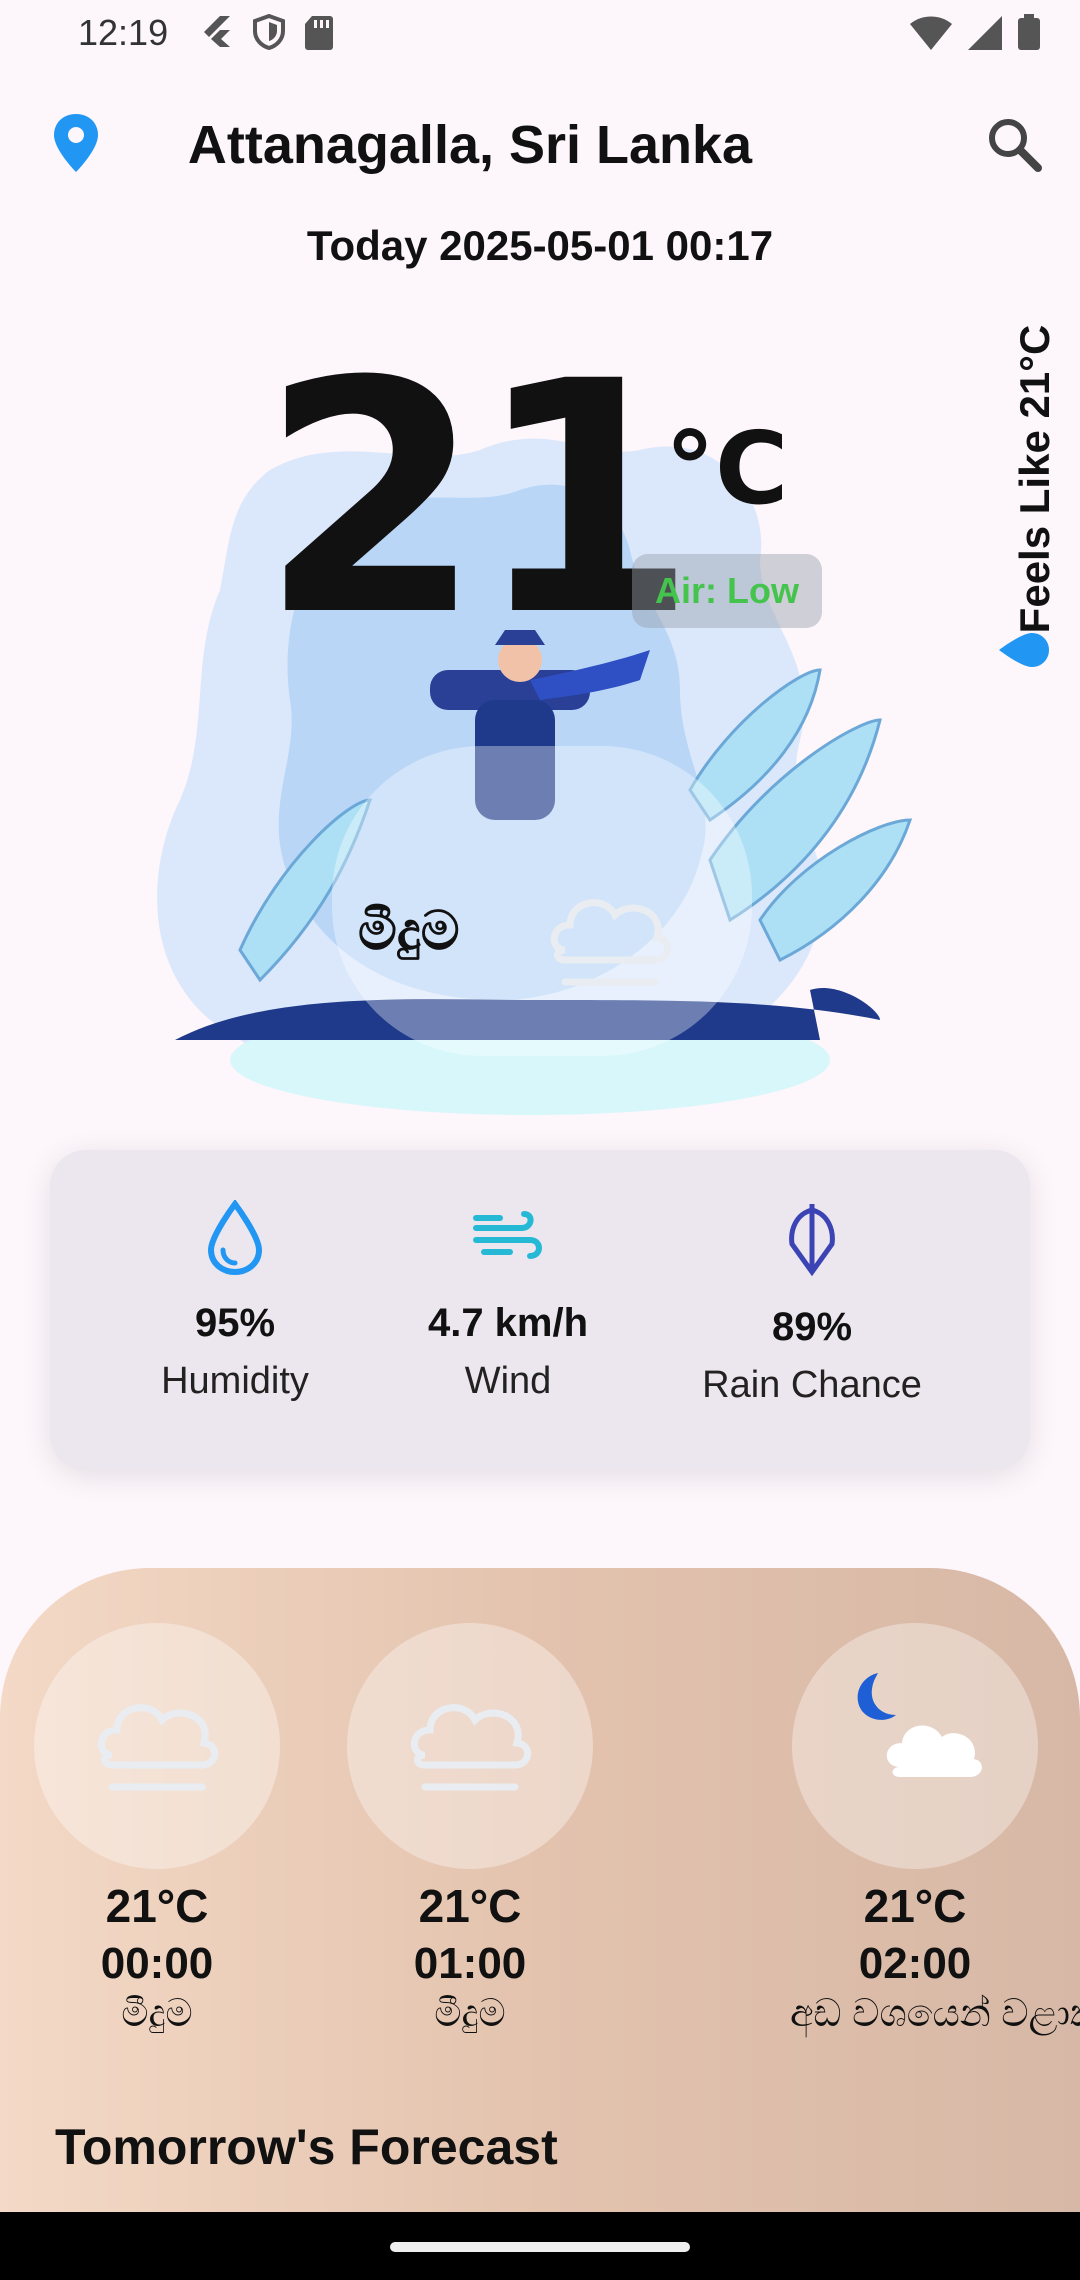 The height and width of the screenshot is (2280, 1080). I want to click on system-navigation-bar, so click(540, 2246).